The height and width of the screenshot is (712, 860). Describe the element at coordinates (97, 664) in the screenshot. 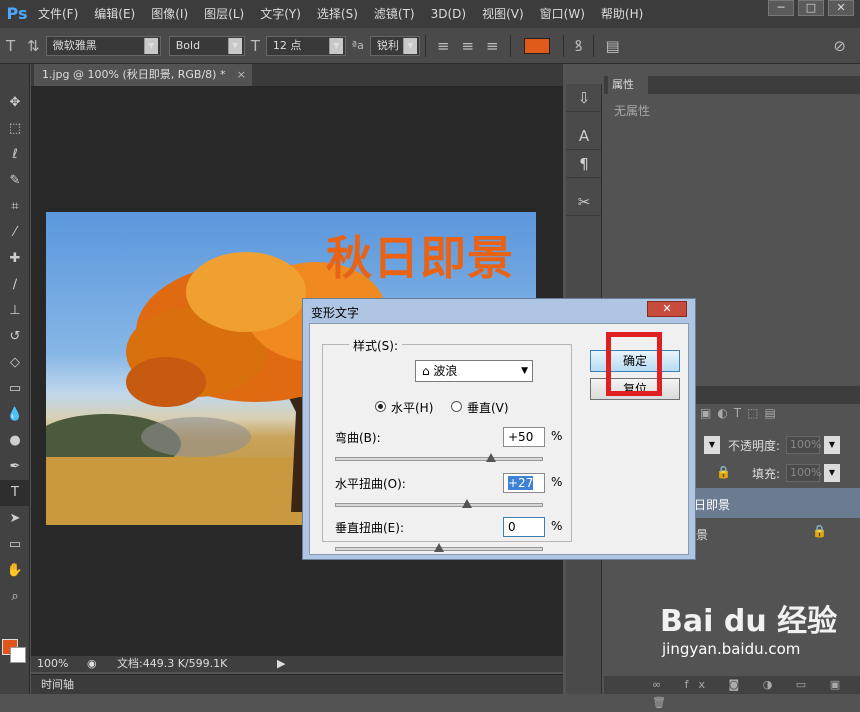

I see `status-settings-icon: ◉` at that location.